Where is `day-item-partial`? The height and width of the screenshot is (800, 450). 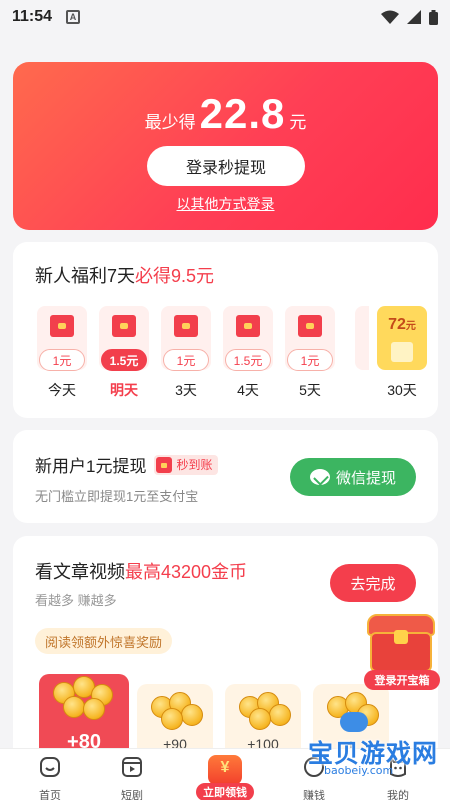
day-item-partial is located at coordinates (362, 338).